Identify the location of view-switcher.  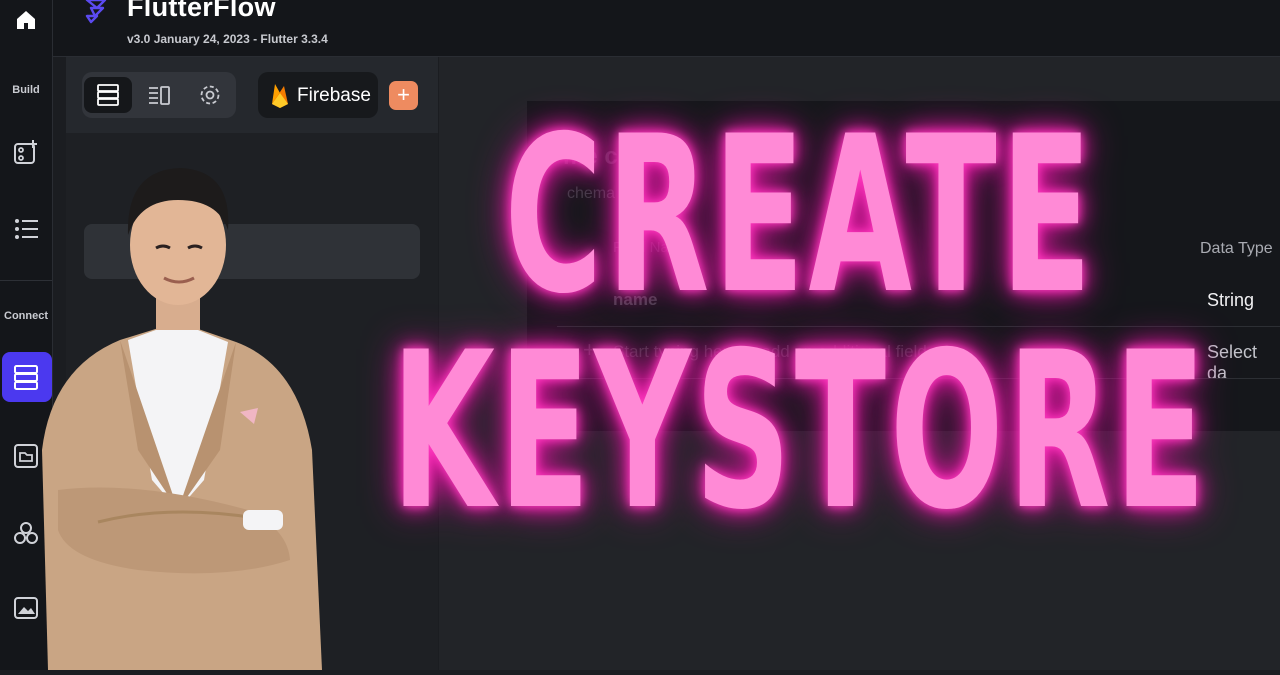
(159, 95).